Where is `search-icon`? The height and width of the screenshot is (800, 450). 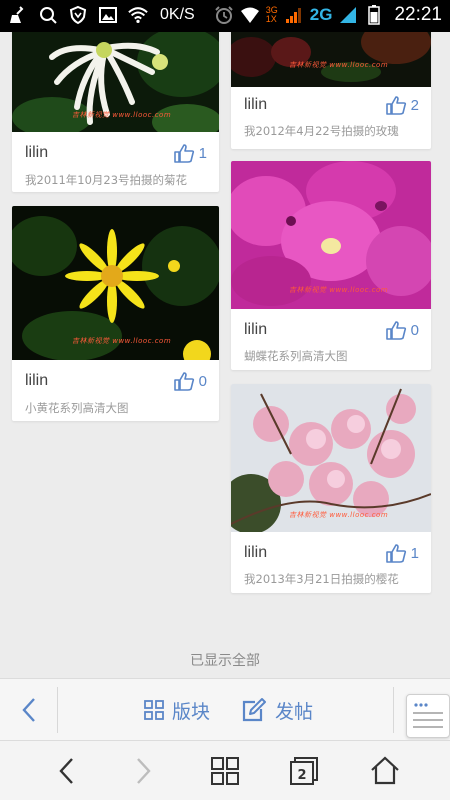 search-icon is located at coordinates (48, 15).